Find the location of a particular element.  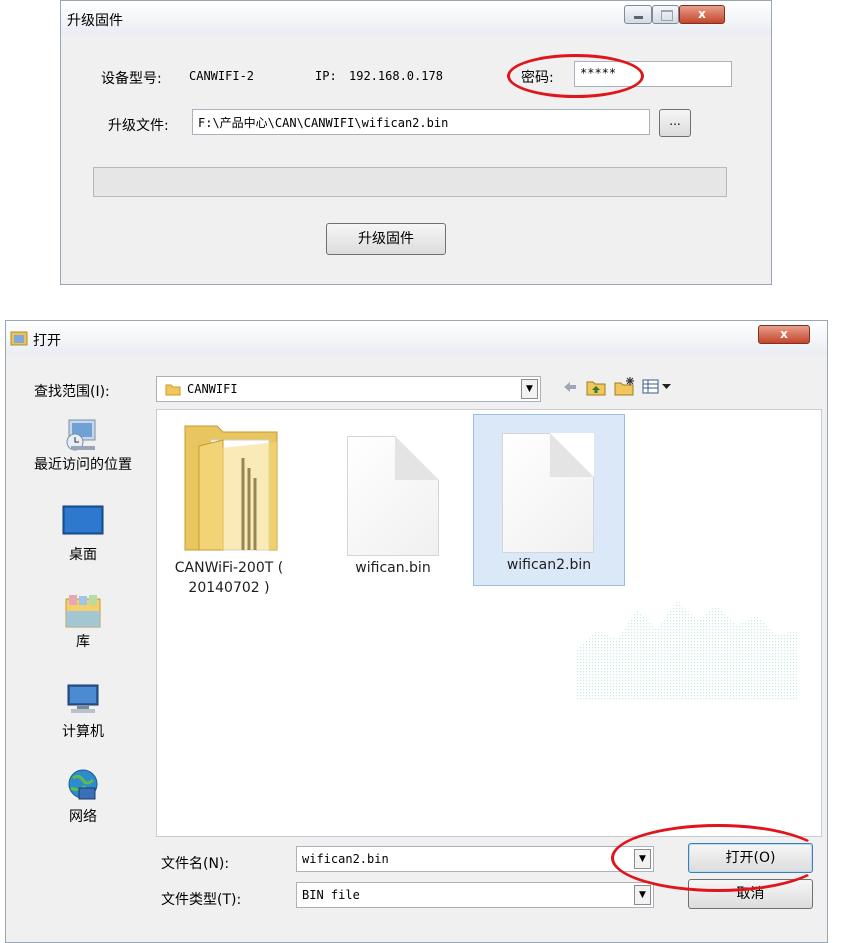

close-button: x is located at coordinates (702, 14).